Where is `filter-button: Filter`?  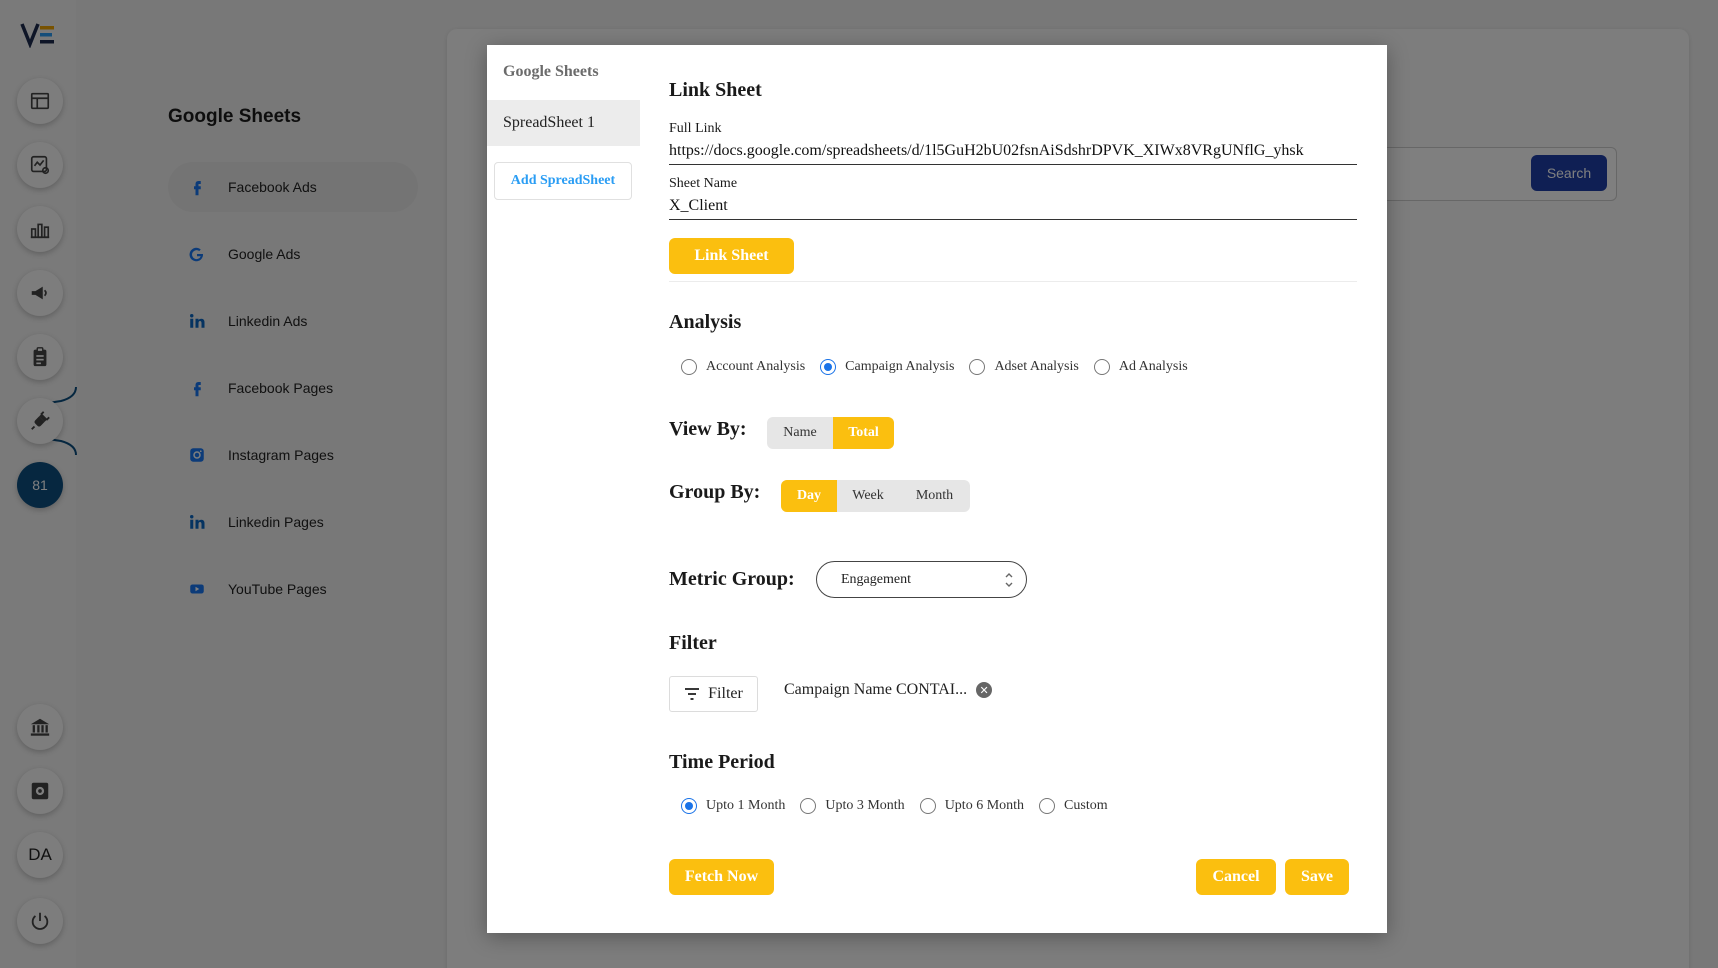
filter-button: Filter is located at coordinates (713, 694).